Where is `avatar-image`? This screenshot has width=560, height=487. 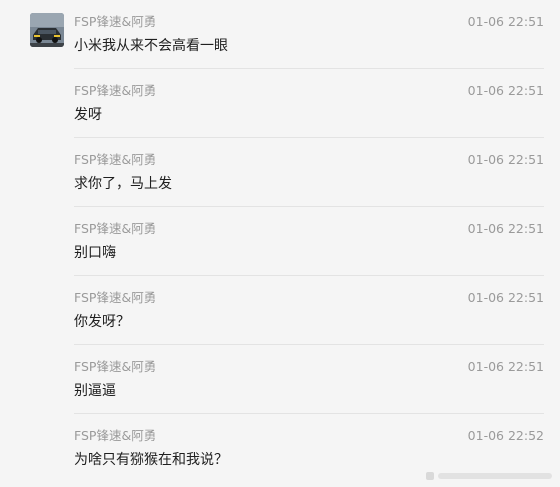 avatar-image is located at coordinates (47, 30).